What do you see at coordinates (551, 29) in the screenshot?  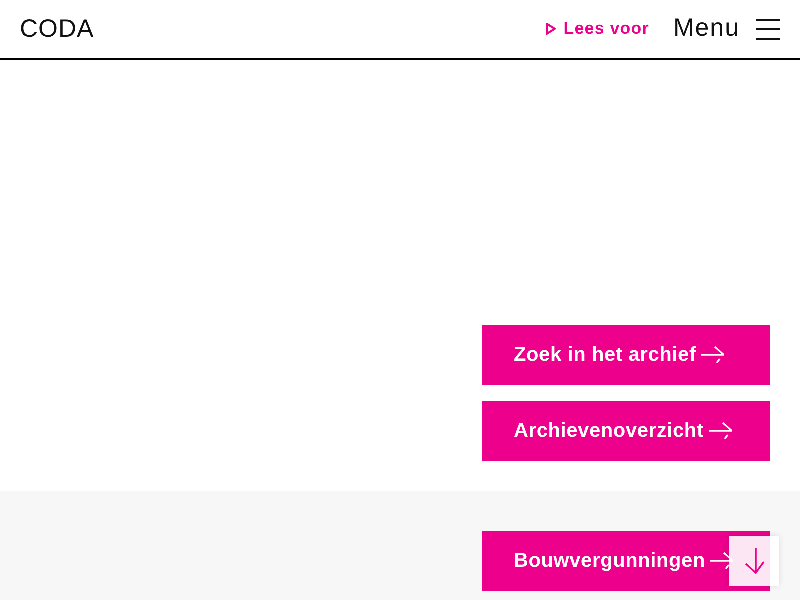 I see `play-icon` at bounding box center [551, 29].